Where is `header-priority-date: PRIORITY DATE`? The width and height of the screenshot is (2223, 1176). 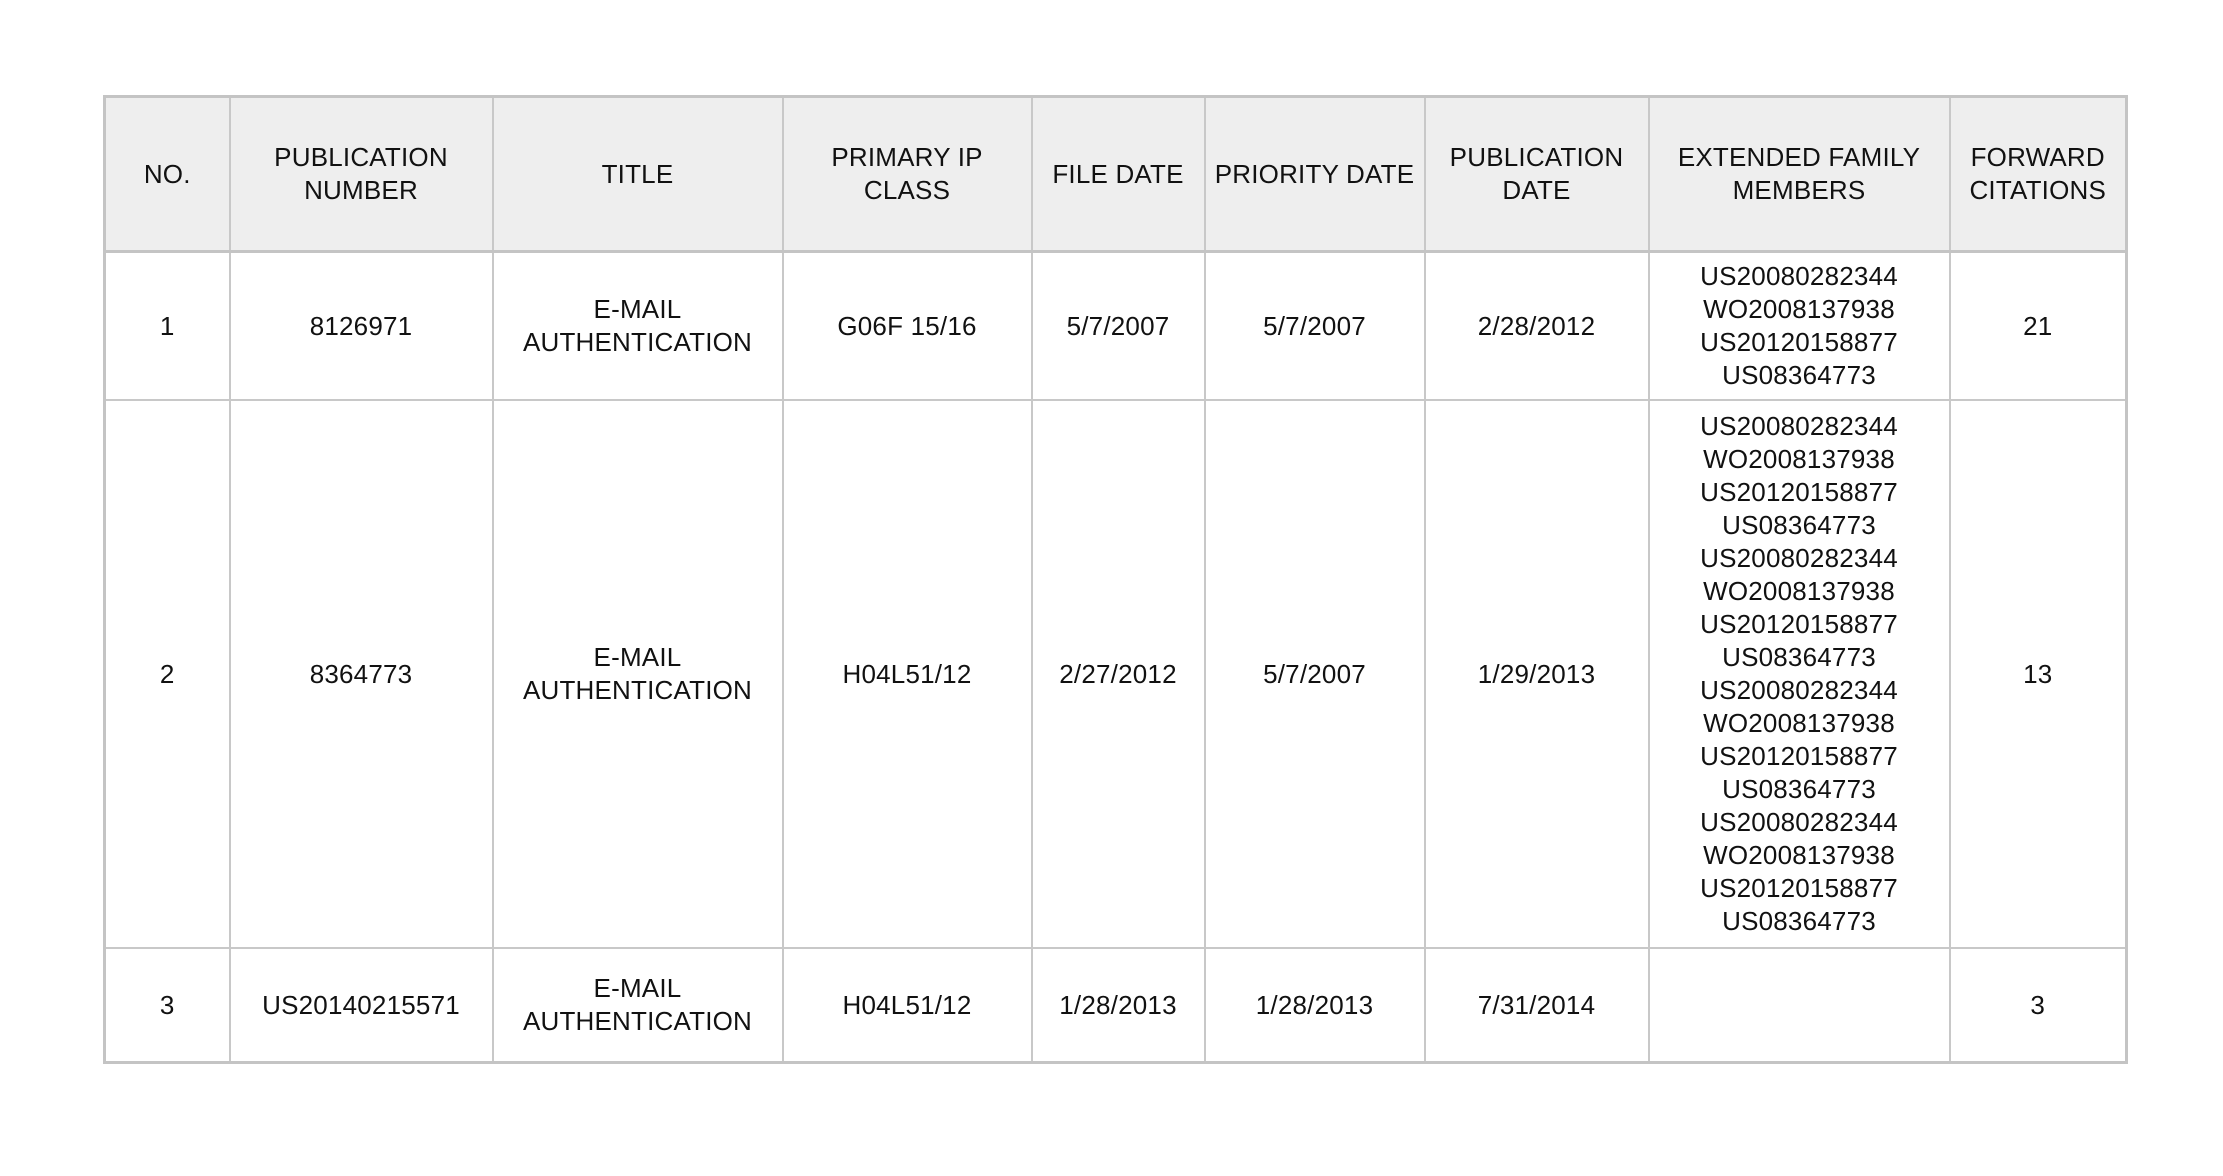 header-priority-date: PRIORITY DATE is located at coordinates (1314, 174).